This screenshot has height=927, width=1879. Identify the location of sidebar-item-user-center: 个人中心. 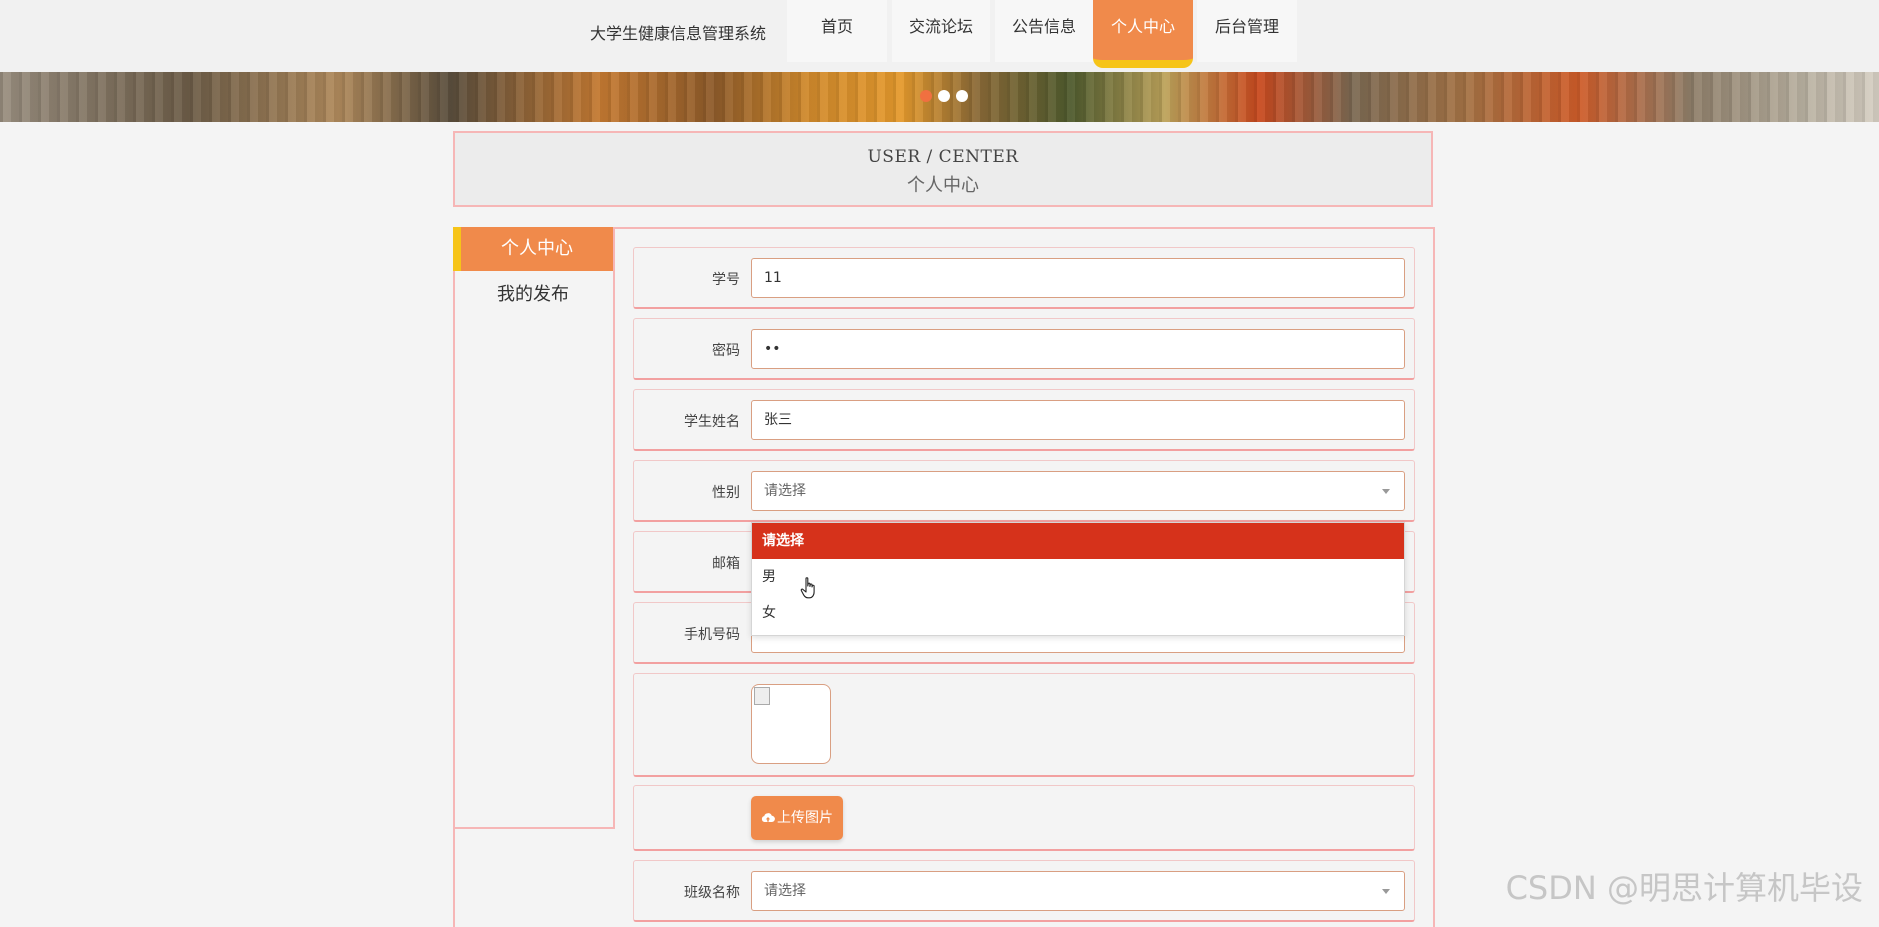
(533, 249).